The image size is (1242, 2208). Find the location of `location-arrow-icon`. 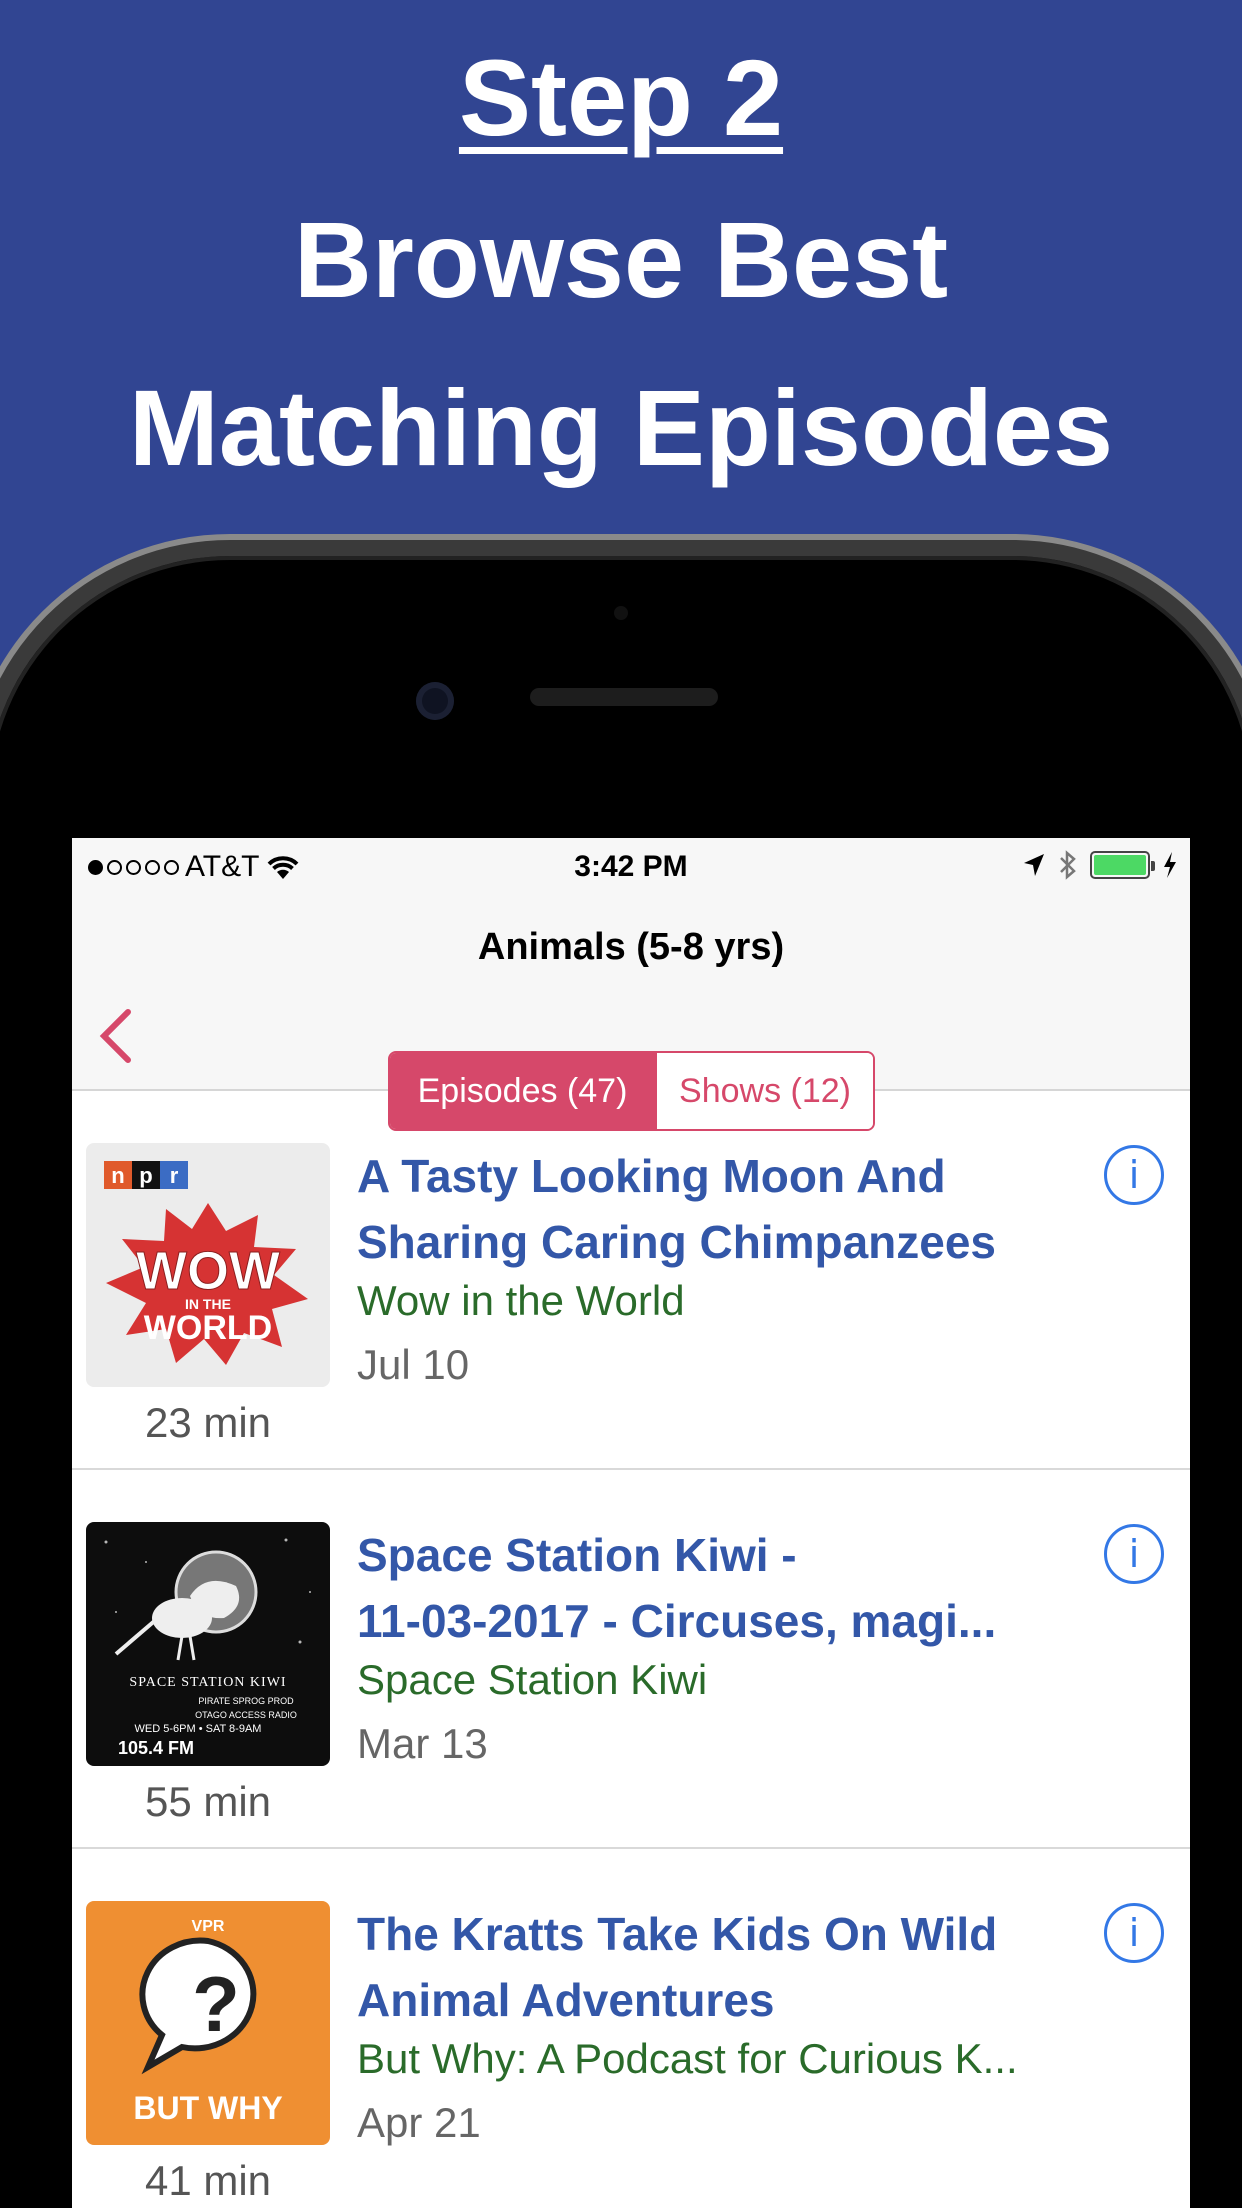

location-arrow-icon is located at coordinates (1034, 865).